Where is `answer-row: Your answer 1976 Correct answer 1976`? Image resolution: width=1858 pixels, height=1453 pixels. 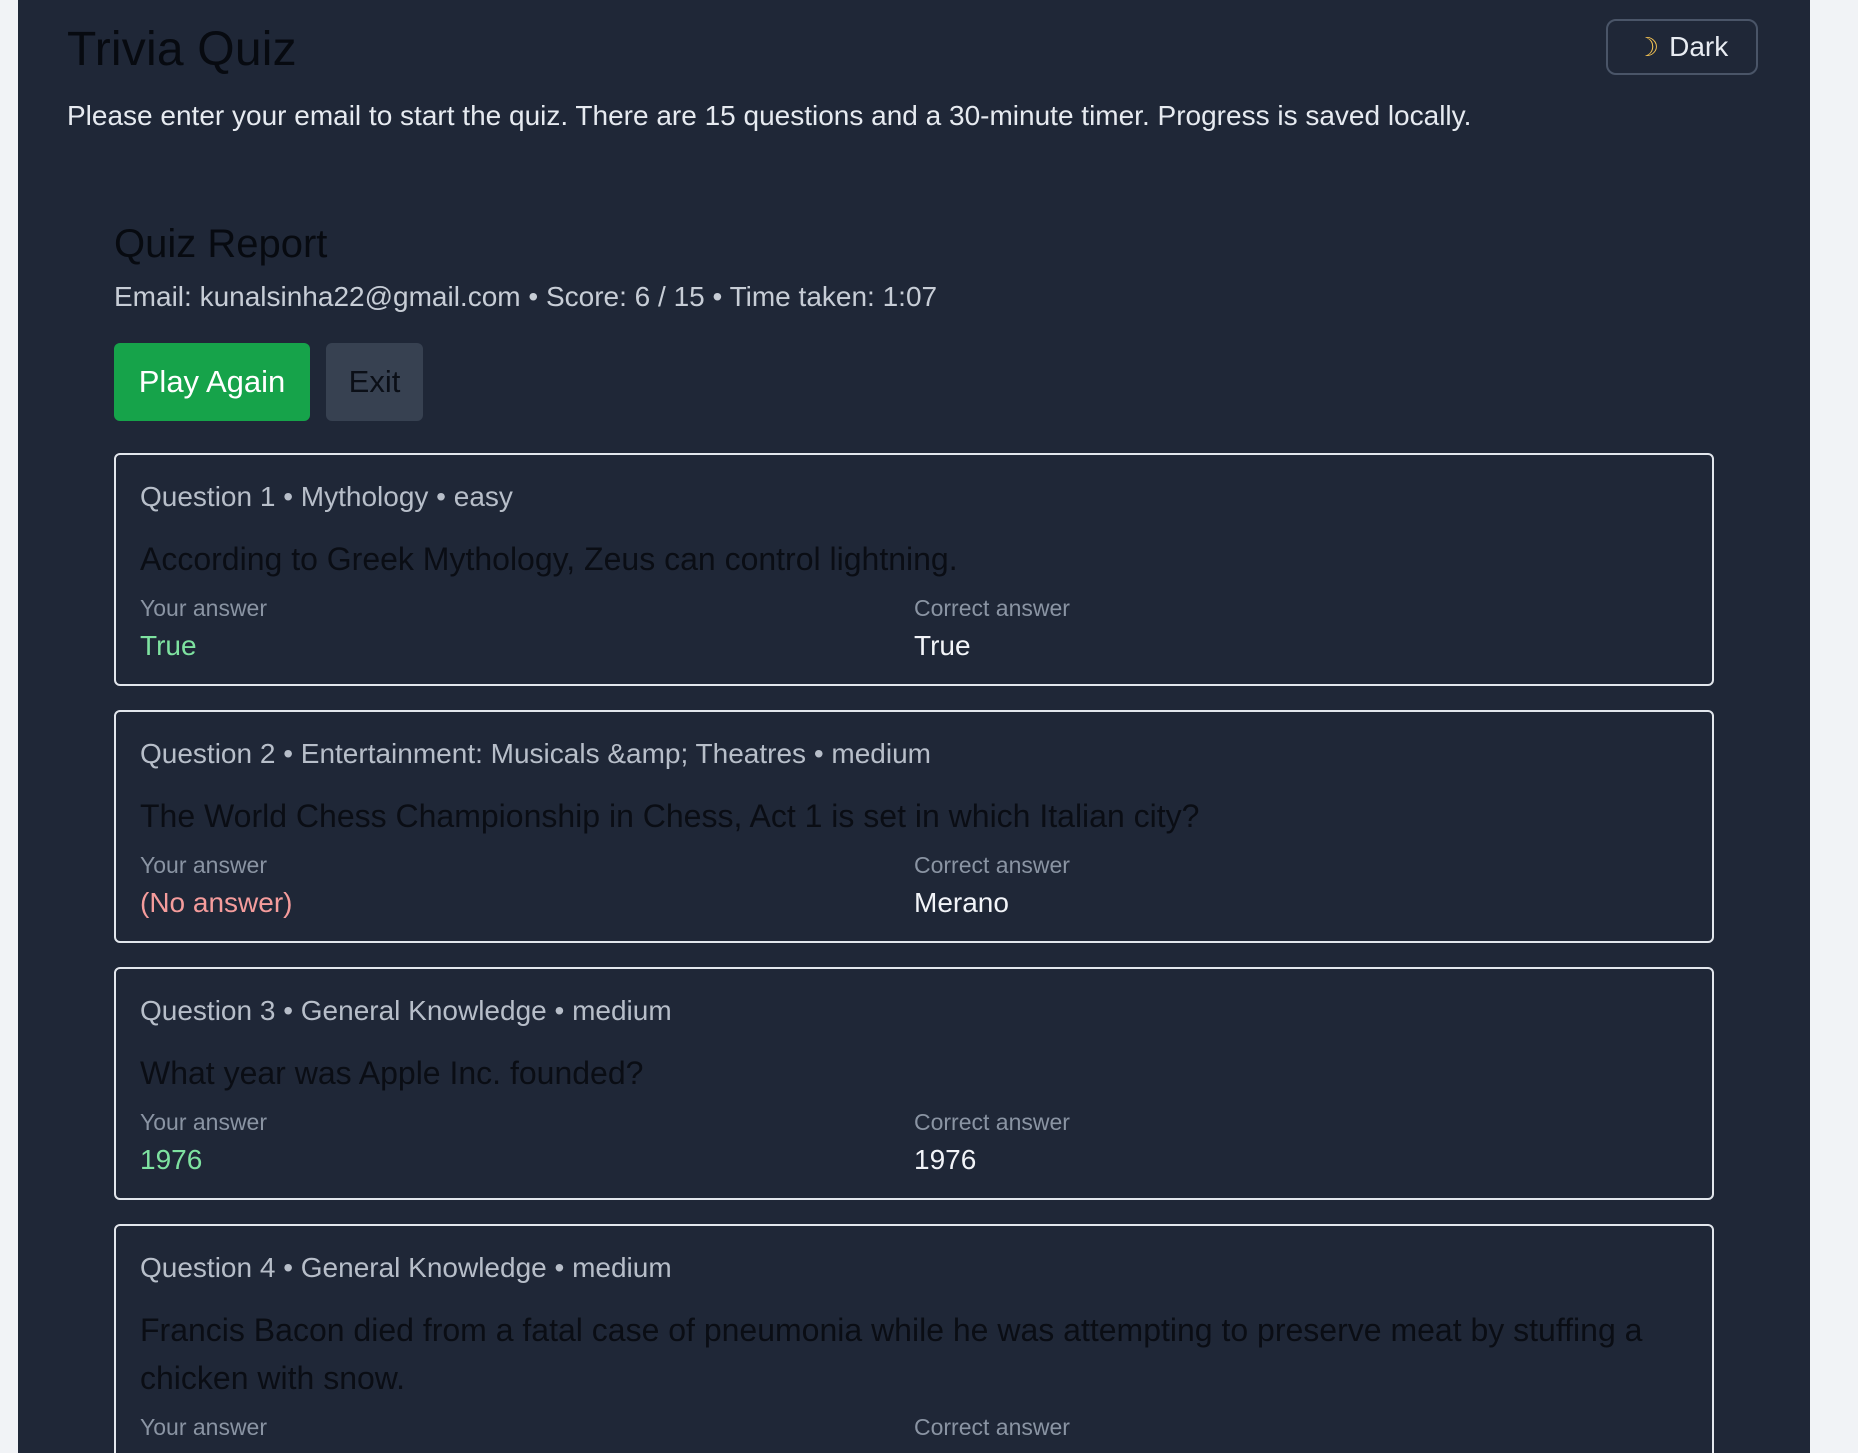 answer-row: Your answer 1976 Correct answer 1976 is located at coordinates (914, 1142).